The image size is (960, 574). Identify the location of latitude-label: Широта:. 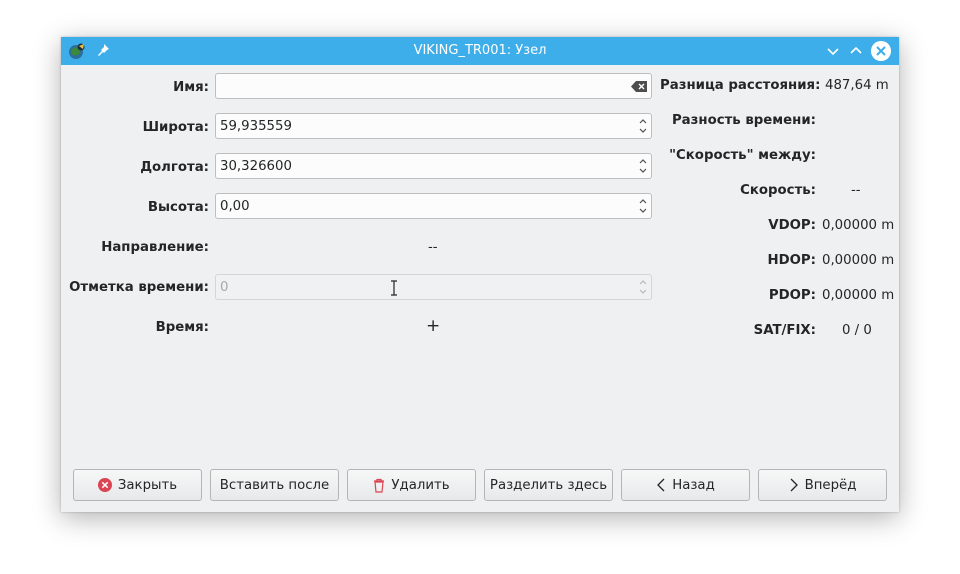
(175, 127).